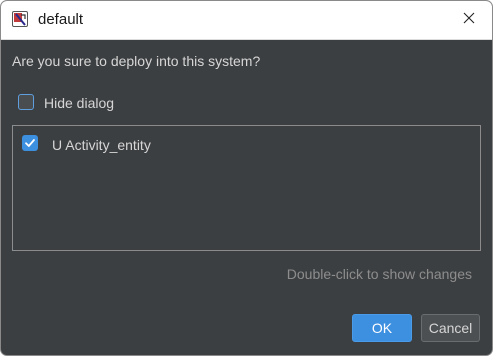 The height and width of the screenshot is (356, 493). I want to click on hide-dialog-checkbox, so click(26, 102).